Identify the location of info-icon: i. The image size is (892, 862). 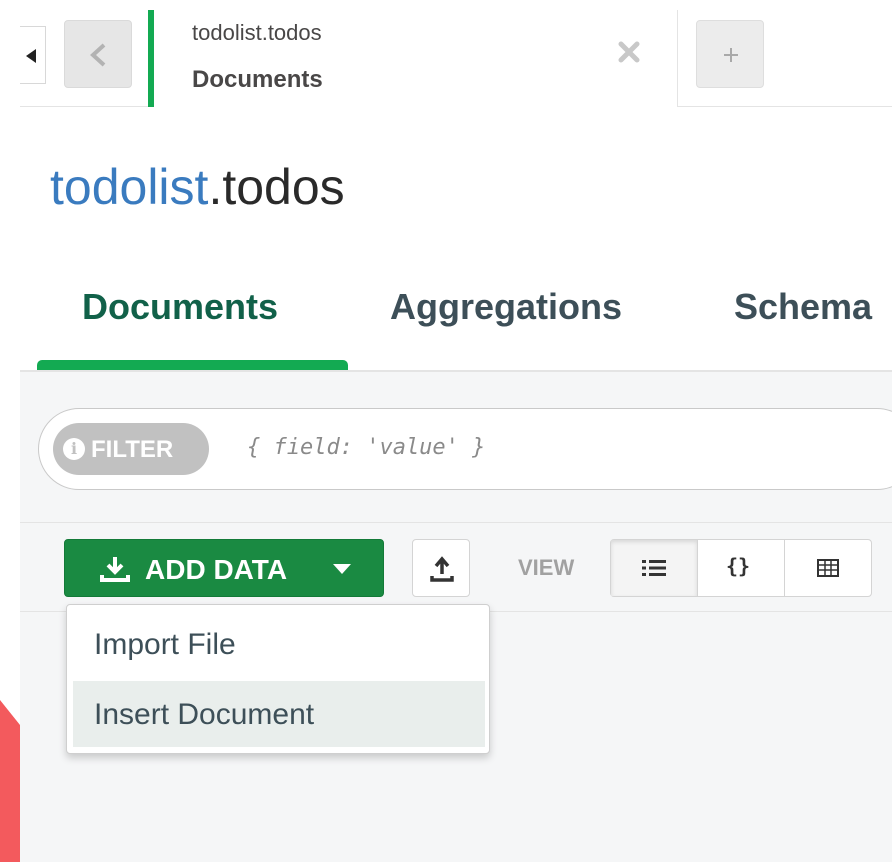
(74, 449).